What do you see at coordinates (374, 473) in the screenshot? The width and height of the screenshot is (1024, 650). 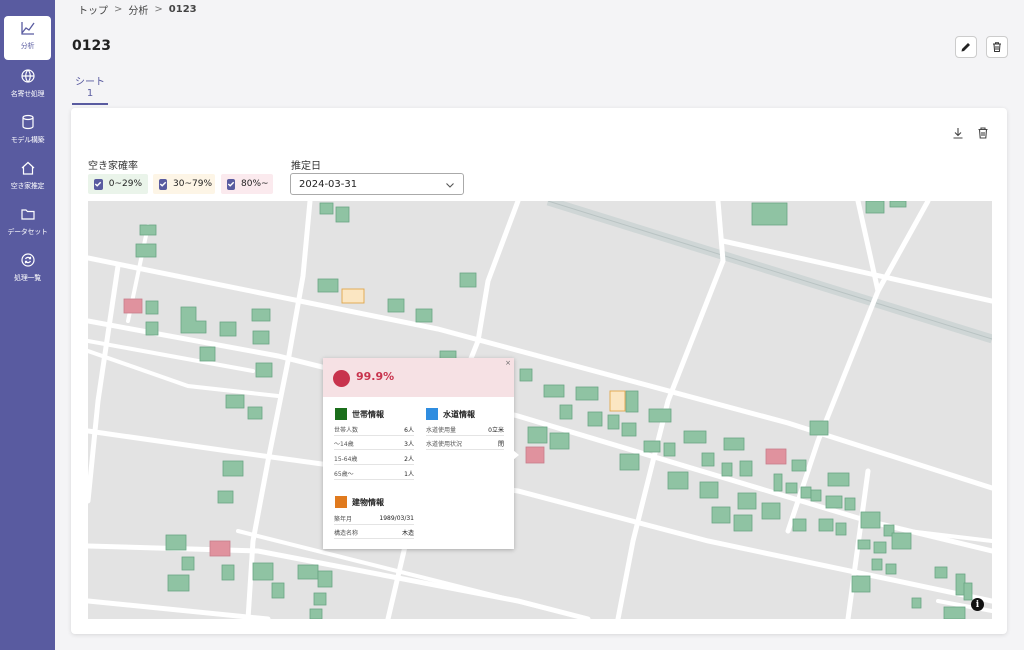 I see `household-row: 65歳〜 1人` at bounding box center [374, 473].